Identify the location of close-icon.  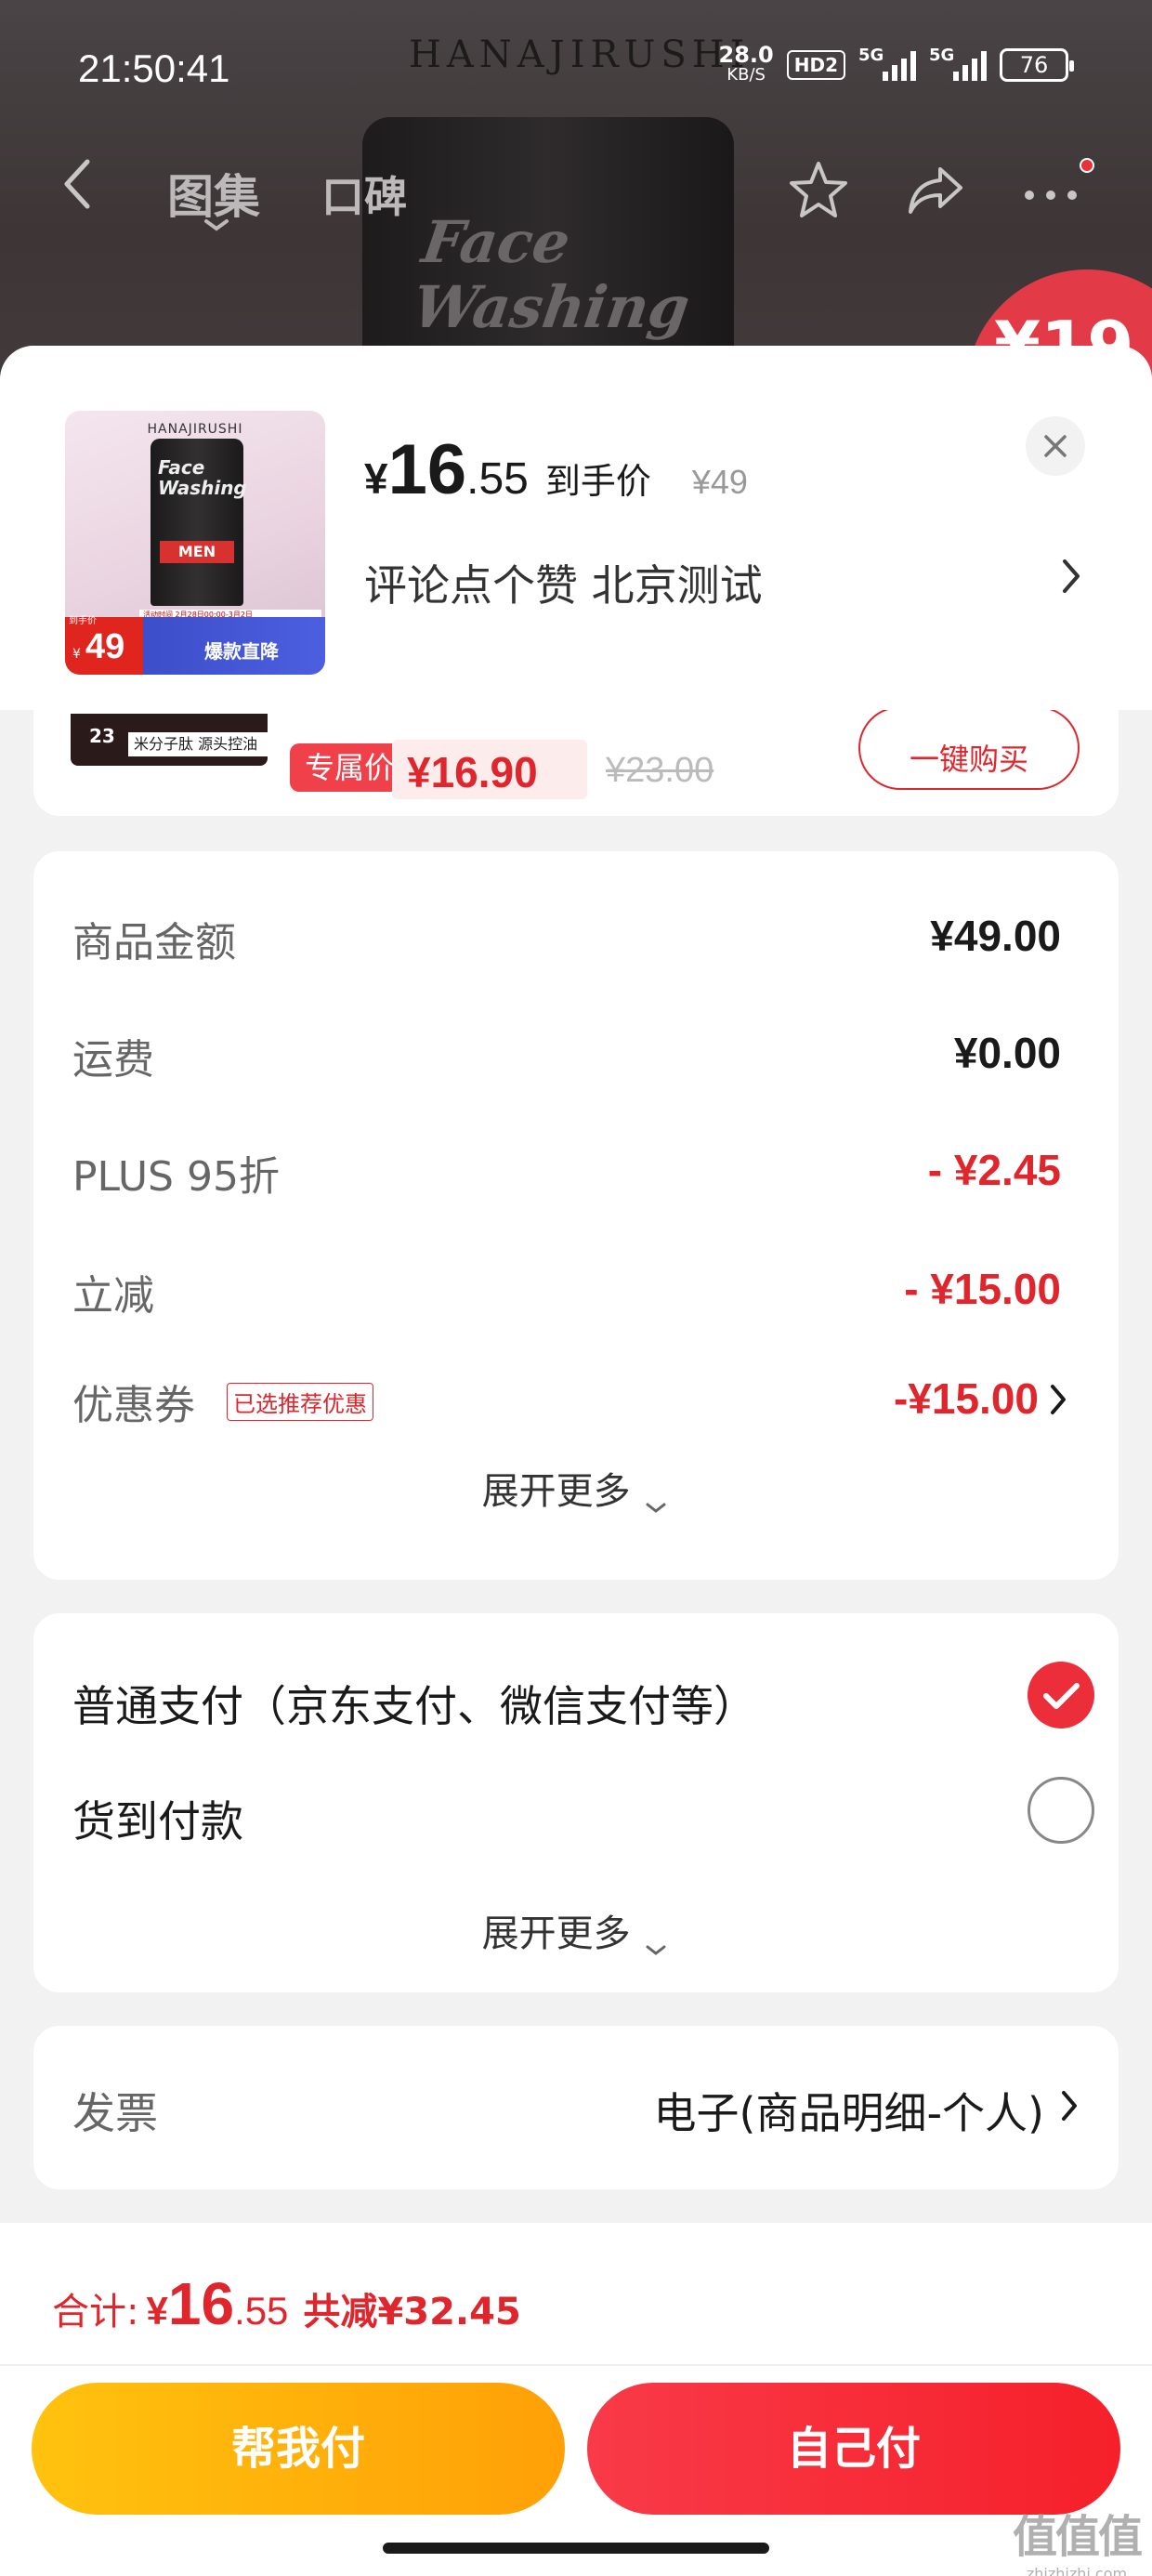
(1055, 446).